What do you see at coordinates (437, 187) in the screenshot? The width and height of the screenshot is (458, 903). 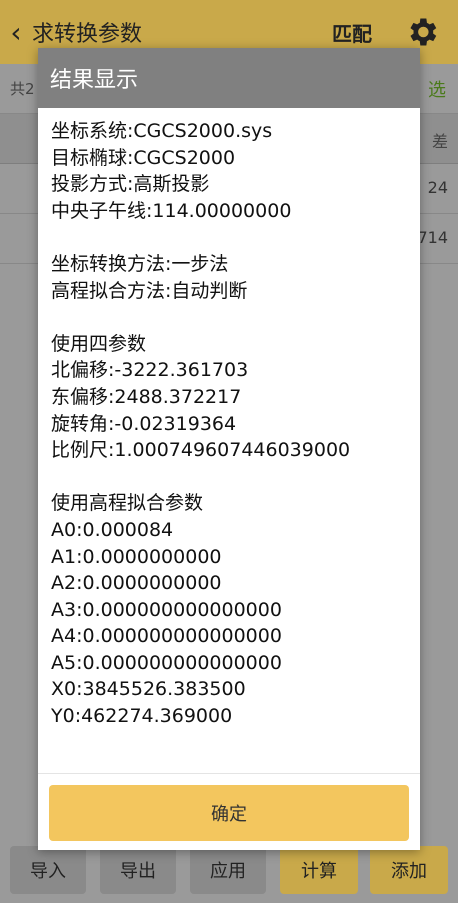 I see `row-value: 24` at bounding box center [437, 187].